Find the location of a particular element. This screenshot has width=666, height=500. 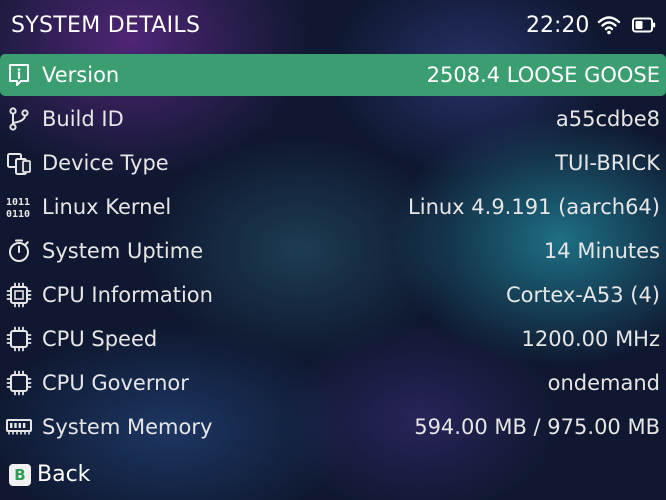

stopwatch-icon is located at coordinates (19, 251).